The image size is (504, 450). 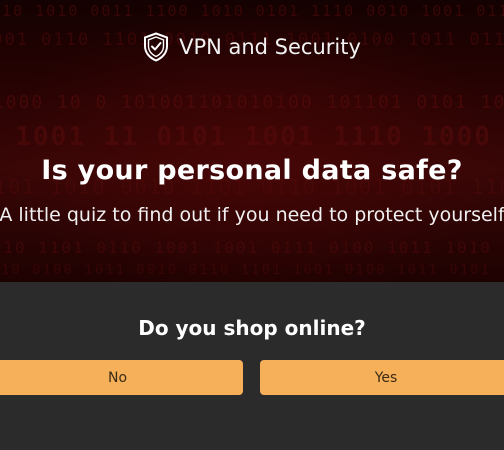 What do you see at coordinates (382, 377) in the screenshot?
I see `answer-yes-button: Yes` at bounding box center [382, 377].